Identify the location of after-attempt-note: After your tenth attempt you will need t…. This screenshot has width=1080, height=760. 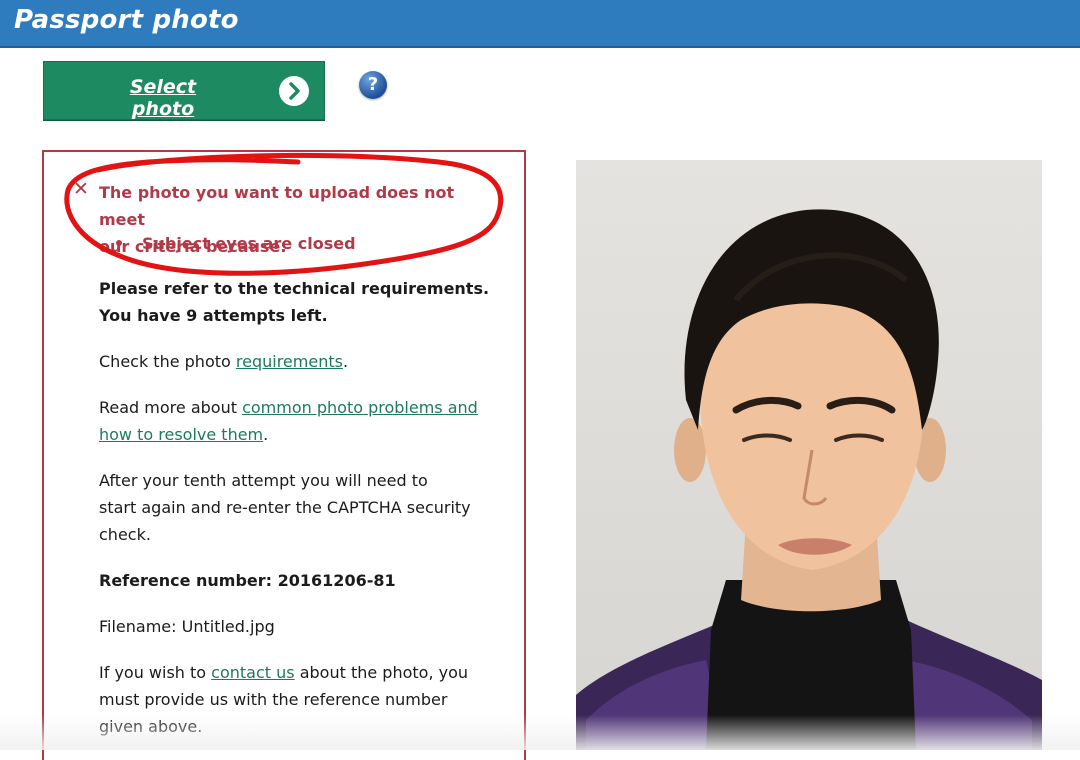
(299, 507).